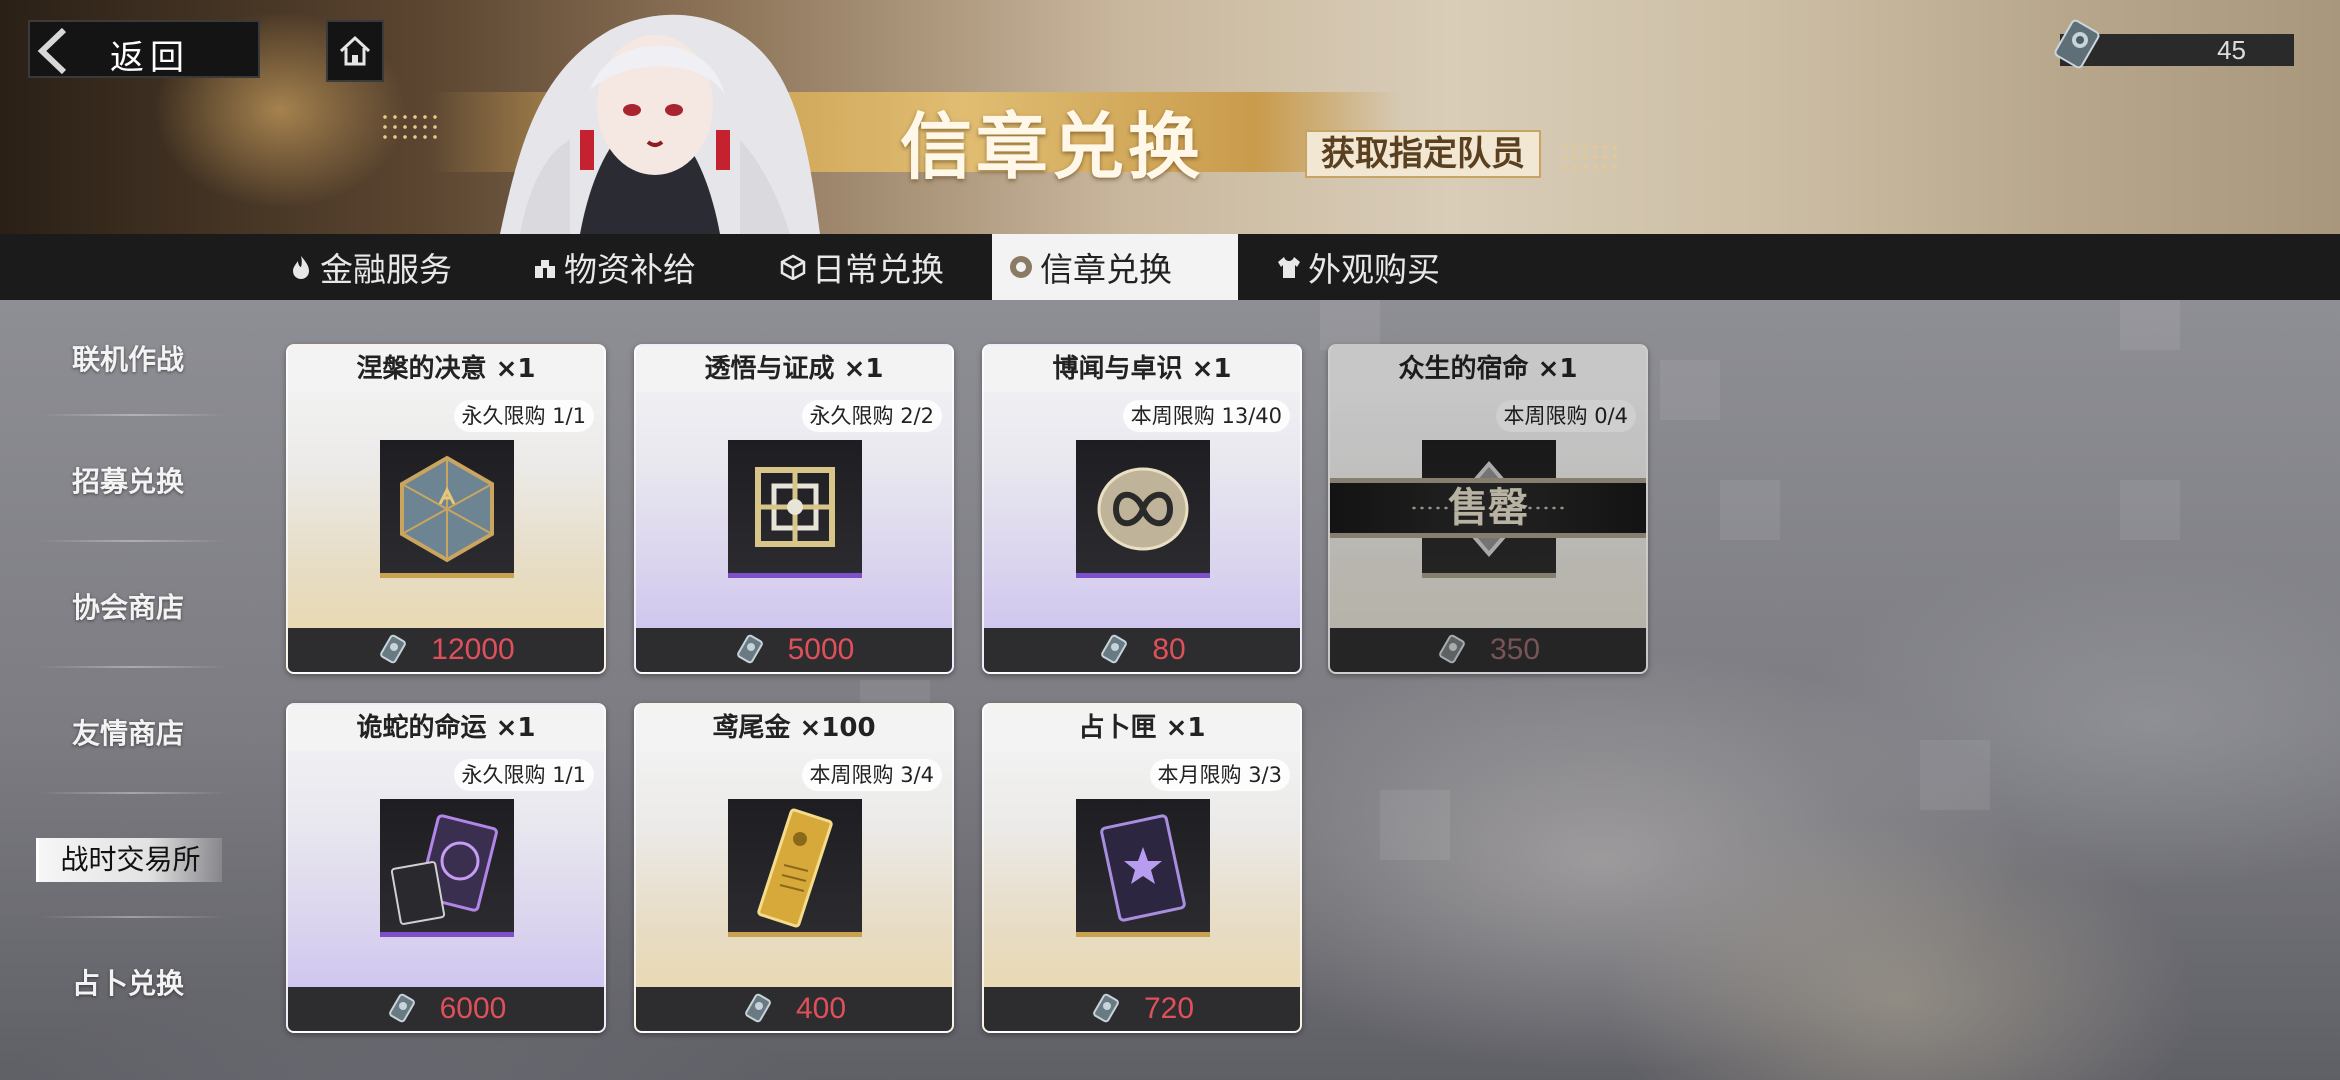 The height and width of the screenshot is (1080, 2340). I want to click on sidebar-item-divination-exchange: 占卜兑换, so click(128, 984).